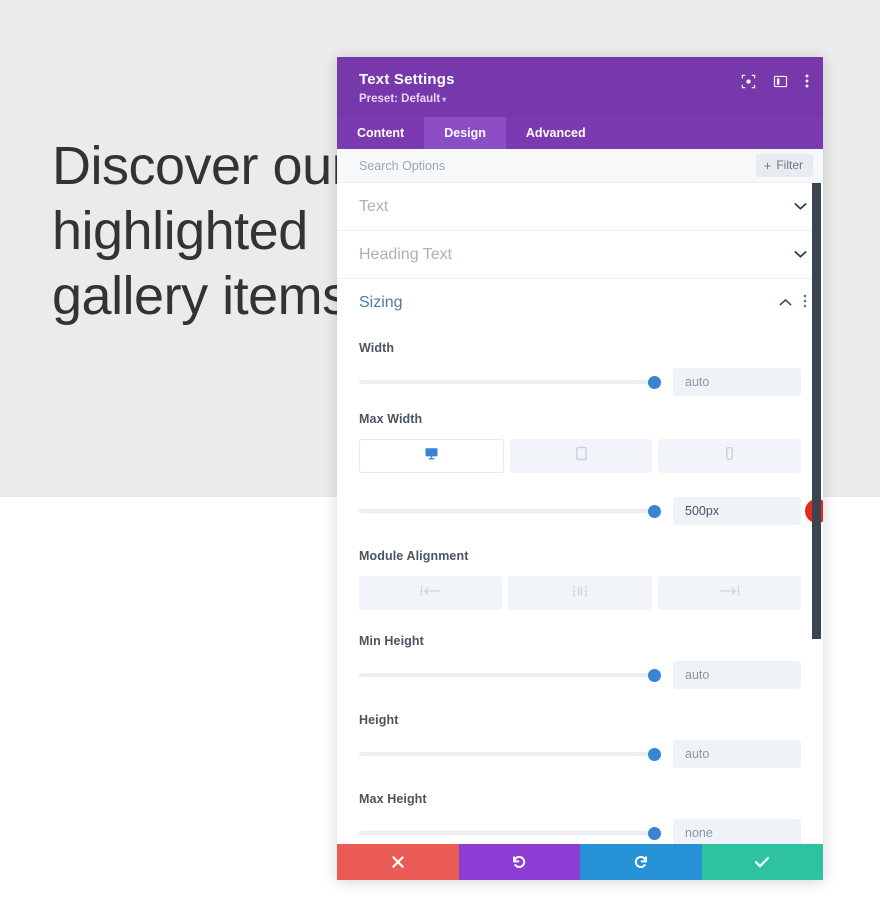  I want to click on tablet-icon, so click(581, 456).